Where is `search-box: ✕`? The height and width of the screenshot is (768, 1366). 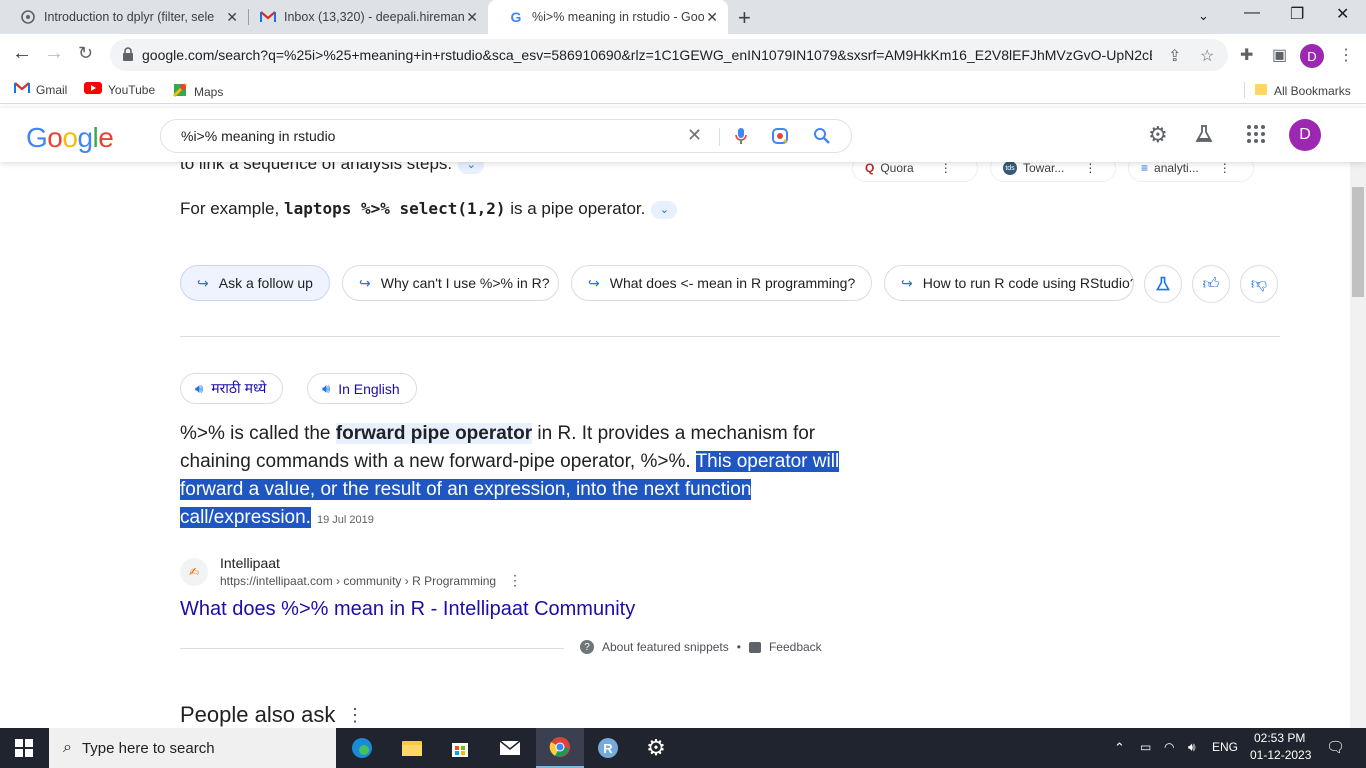
search-box: ✕ is located at coordinates (506, 136).